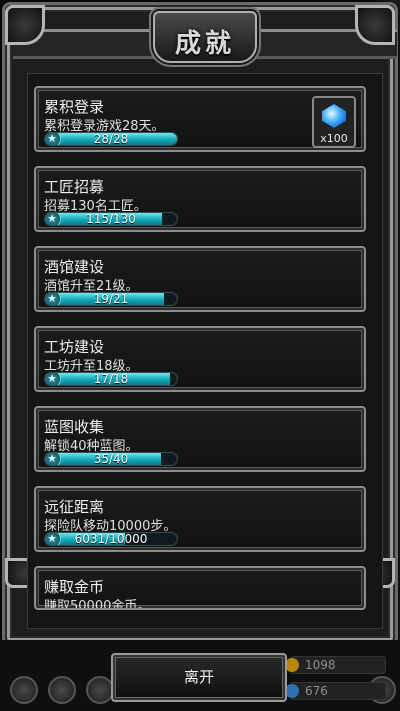  I want to click on reward-quantity: x100, so click(334, 138).